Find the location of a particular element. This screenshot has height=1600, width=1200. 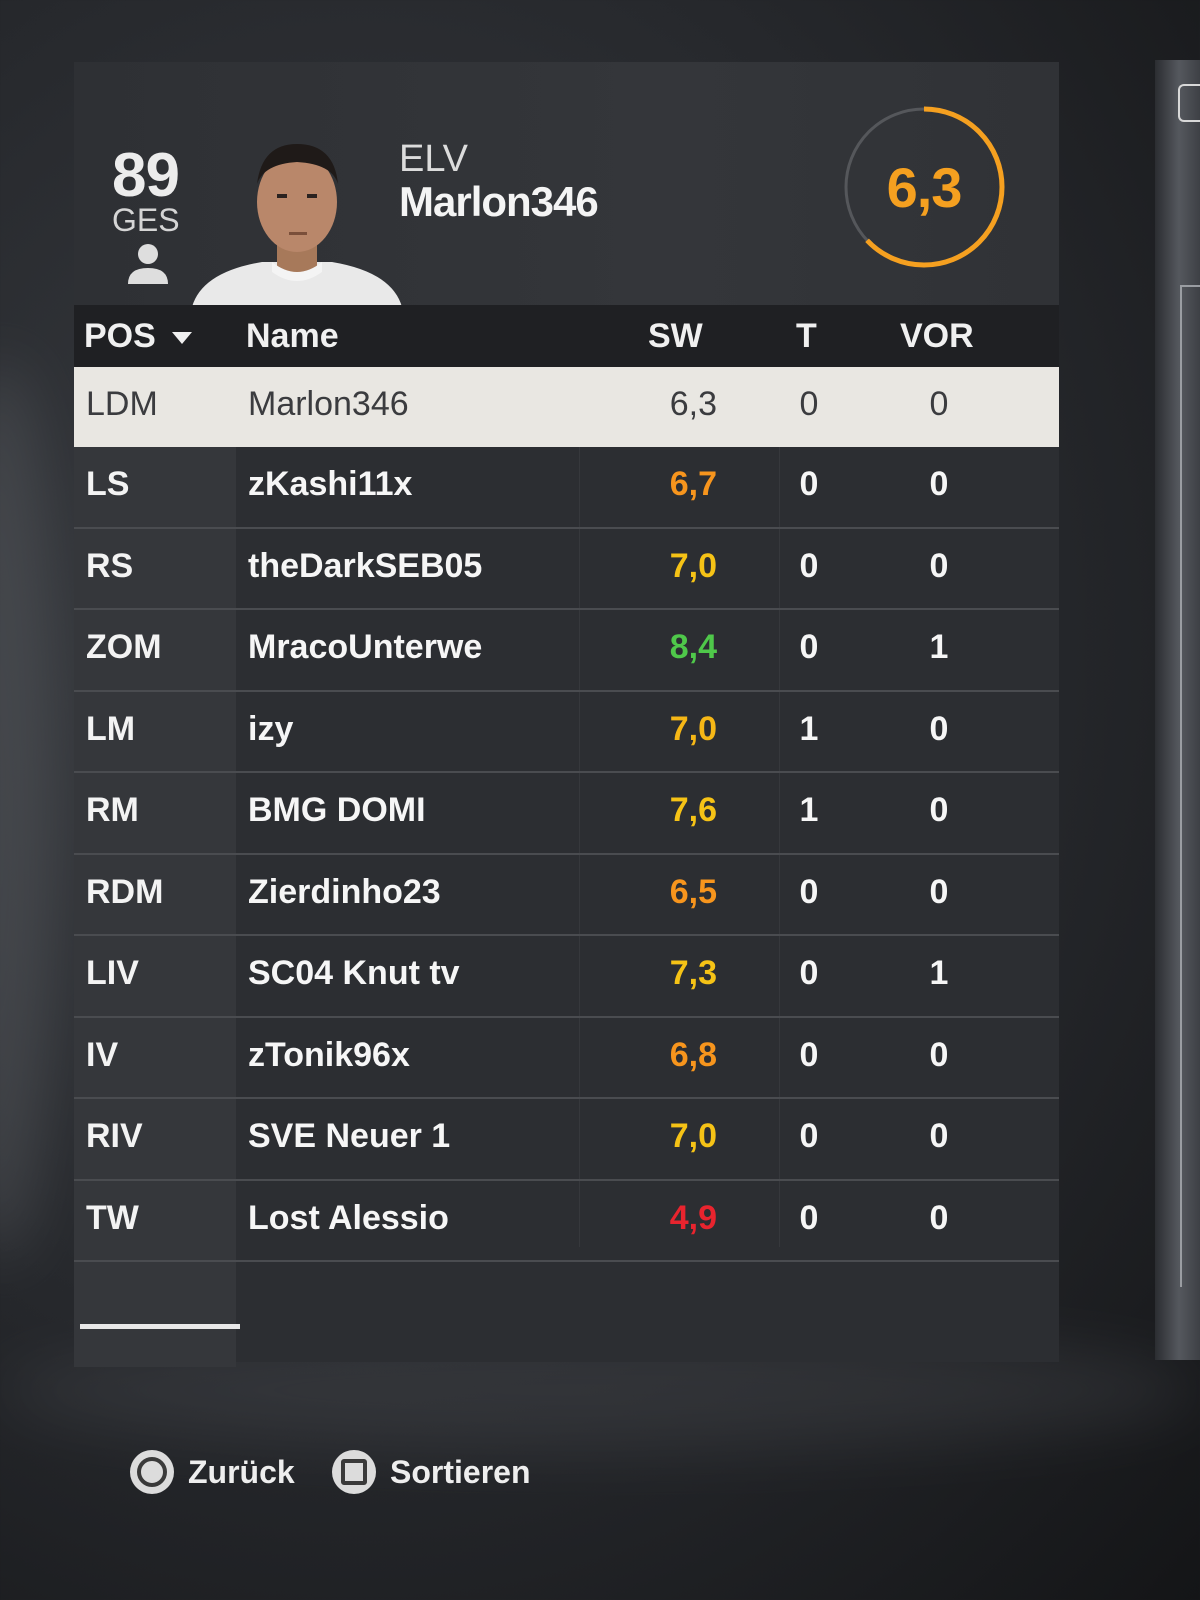

table-row: ZOM MracoUnterwe 8,4 0 1 is located at coordinates (566, 651).